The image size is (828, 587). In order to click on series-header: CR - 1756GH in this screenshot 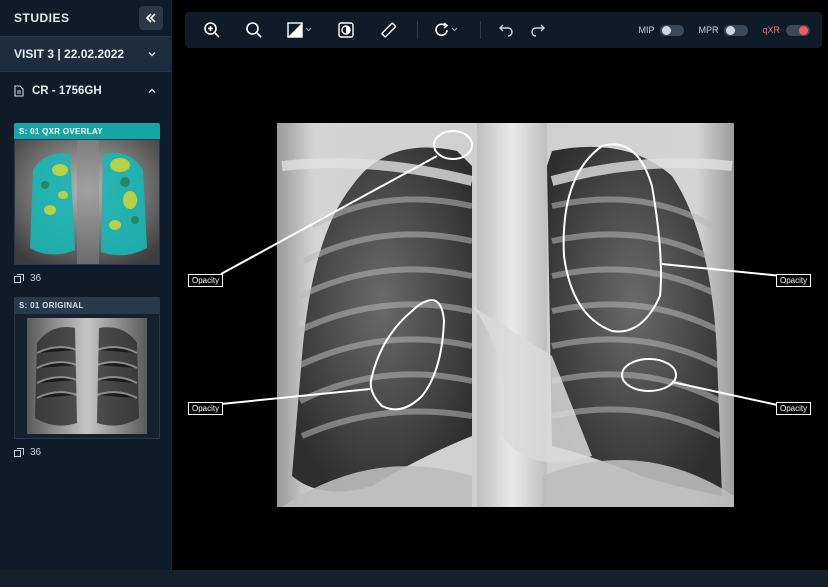, I will do `click(85, 91)`.